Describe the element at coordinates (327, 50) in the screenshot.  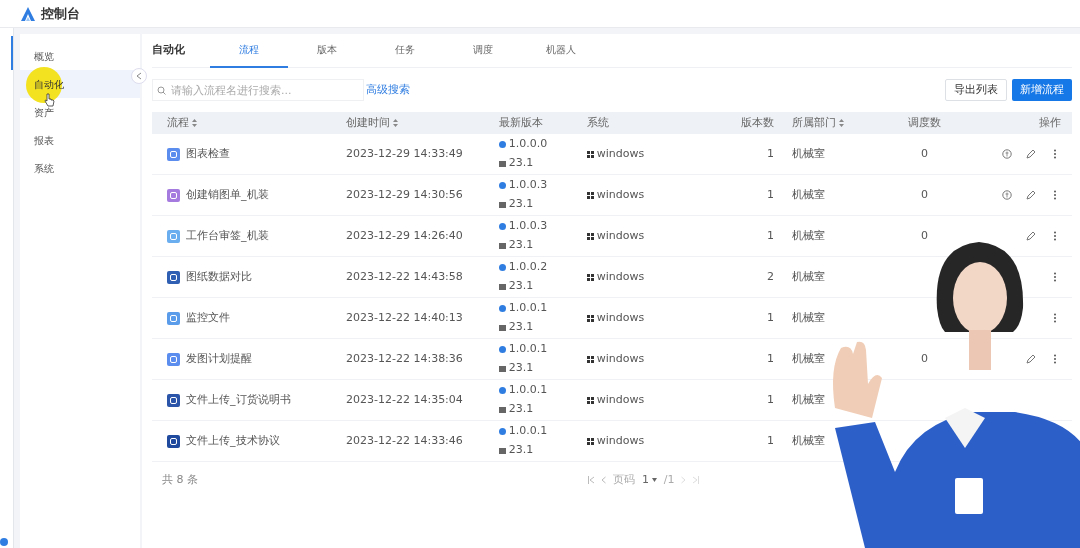
I see `tab: 版本` at that location.